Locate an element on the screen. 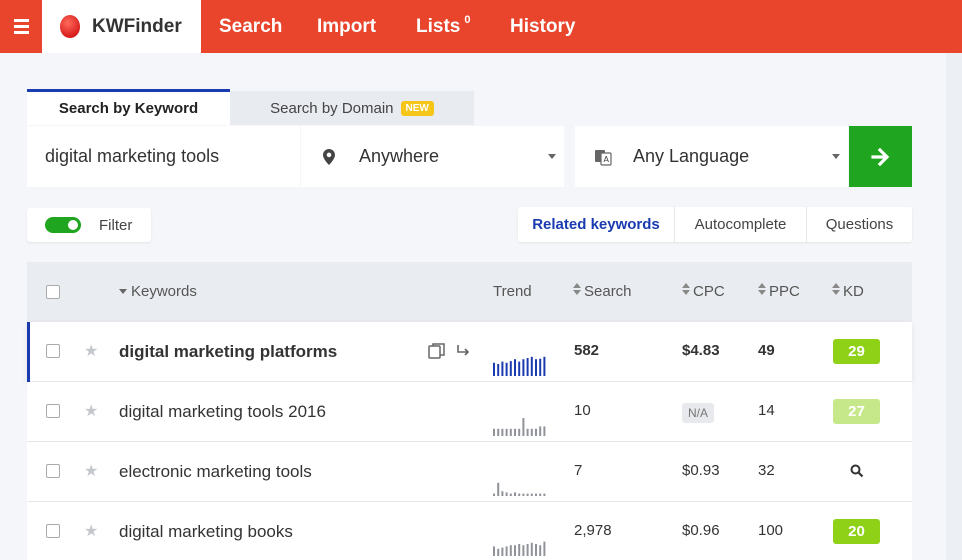 The width and height of the screenshot is (962, 560). filter-switch is located at coordinates (63, 225).